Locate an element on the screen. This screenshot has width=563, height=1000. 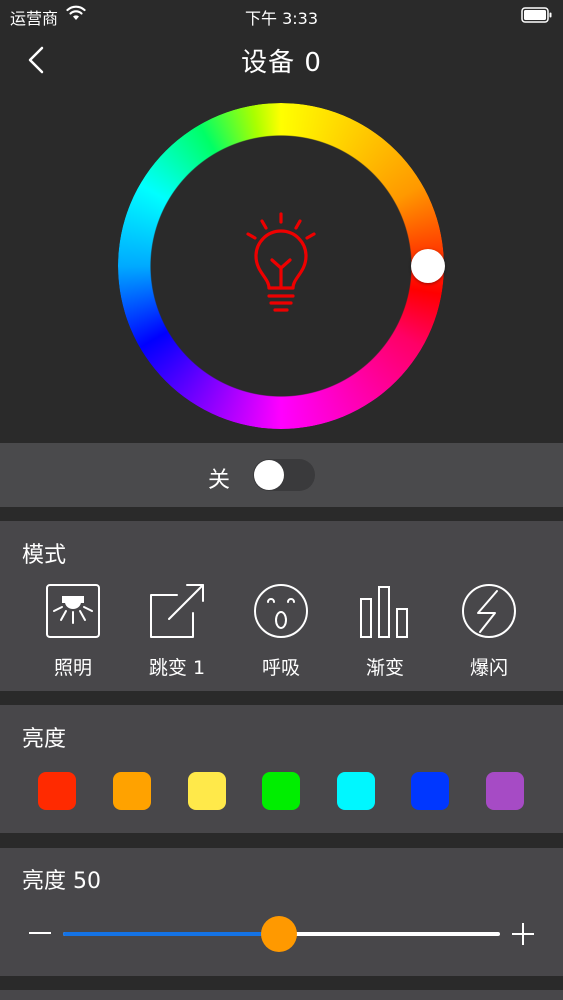
page-title: 设备 0 is located at coordinates (281, 63).